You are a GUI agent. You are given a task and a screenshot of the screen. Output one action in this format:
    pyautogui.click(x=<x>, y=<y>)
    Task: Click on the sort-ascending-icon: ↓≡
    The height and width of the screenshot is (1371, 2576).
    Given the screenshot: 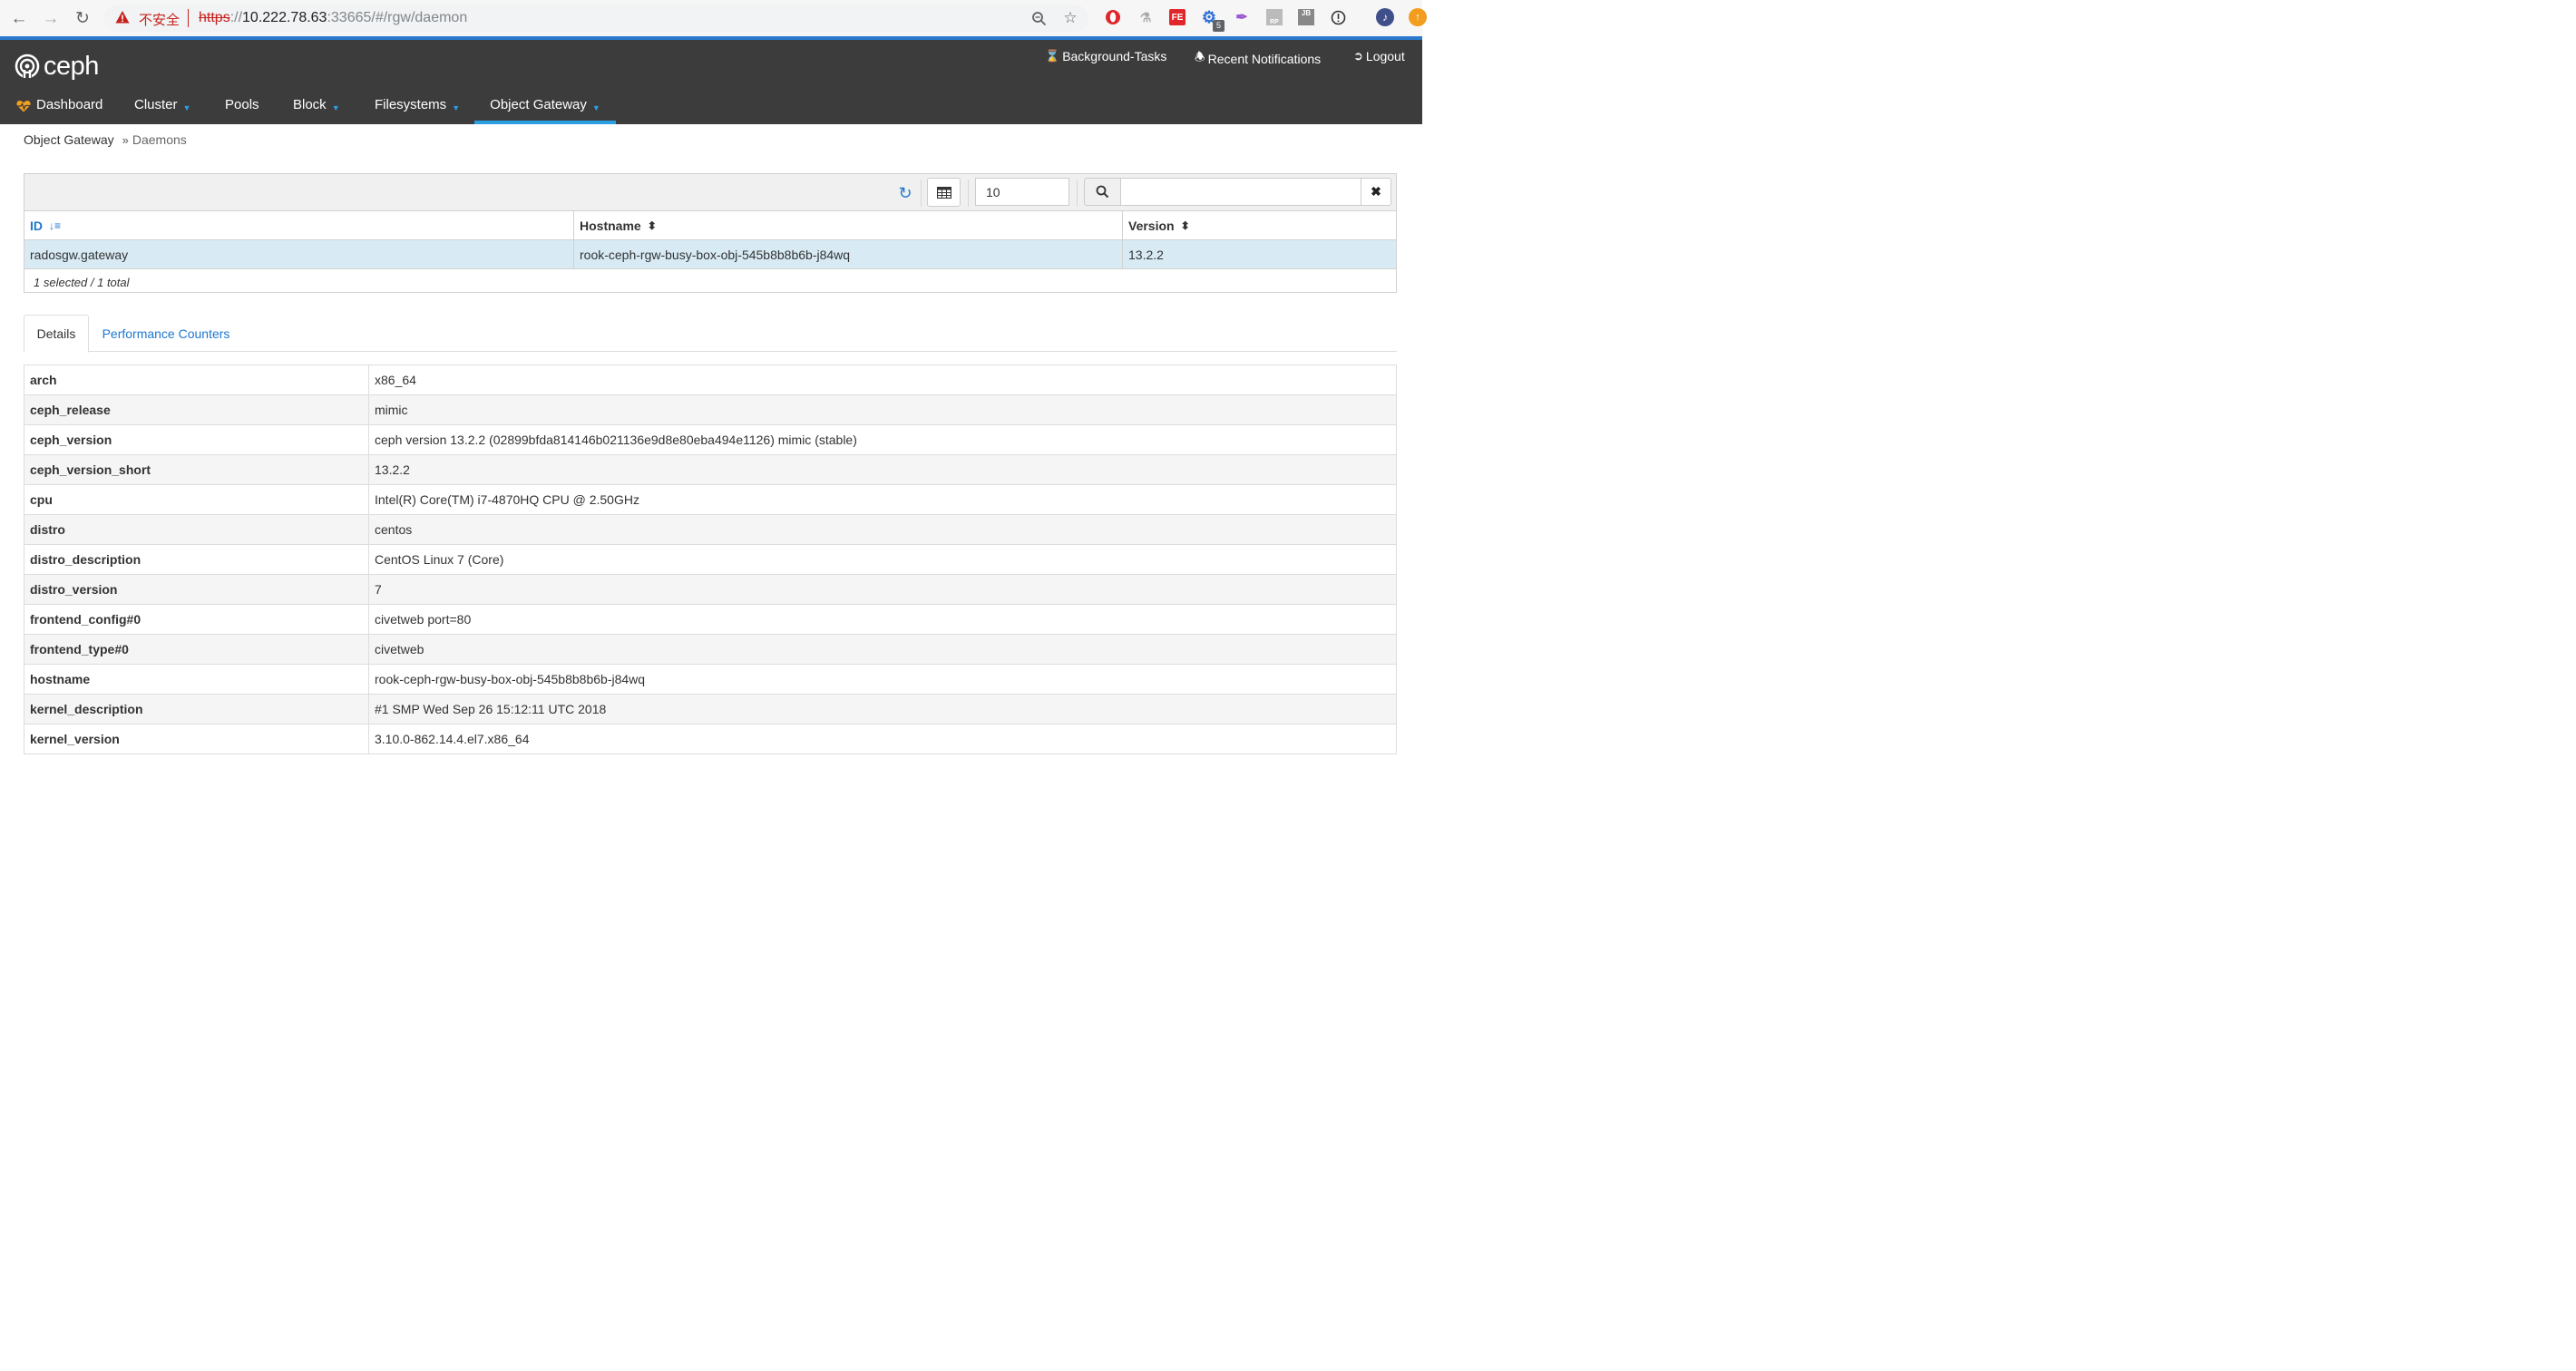 What is the action you would take?
    pyautogui.click(x=55, y=225)
    